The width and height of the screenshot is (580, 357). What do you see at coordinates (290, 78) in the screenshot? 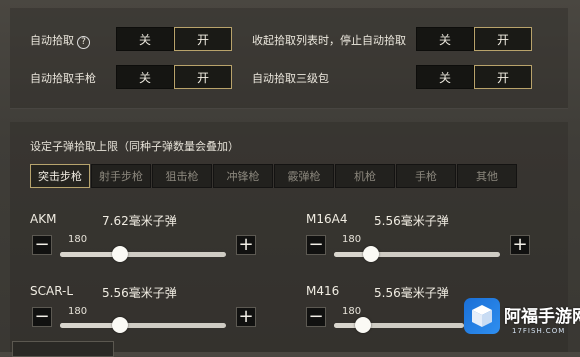
I see `auto-pickup-bag-label: 自动拾取三级包` at bounding box center [290, 78].